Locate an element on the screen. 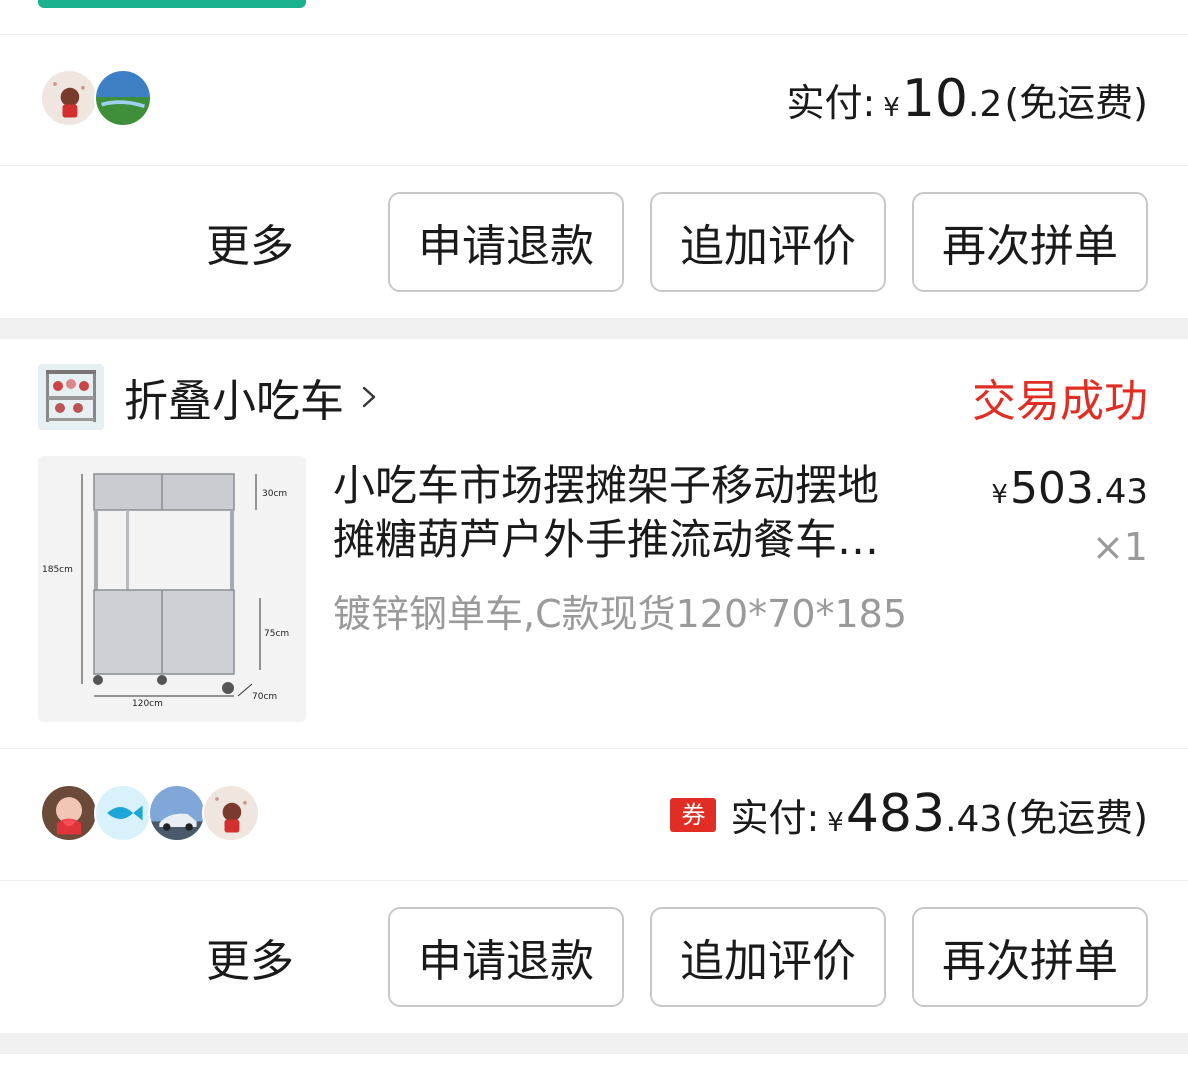 The height and width of the screenshot is (1072, 1188). order-status: 交易成功 is located at coordinates (1060, 401).